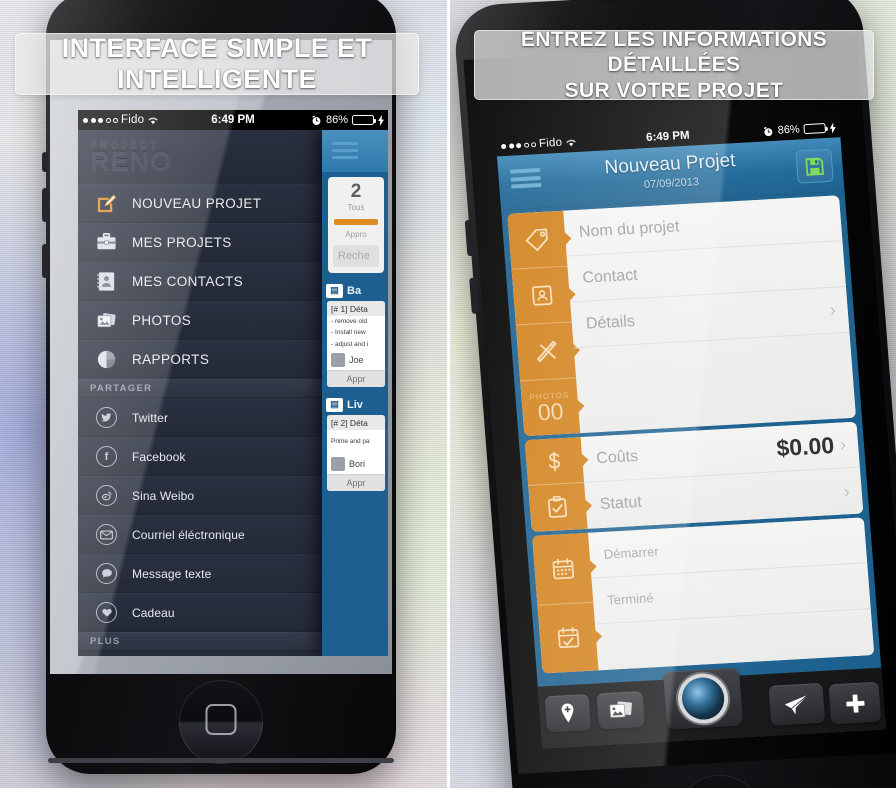  I want to click on home-square-glyph, so click(221, 720).